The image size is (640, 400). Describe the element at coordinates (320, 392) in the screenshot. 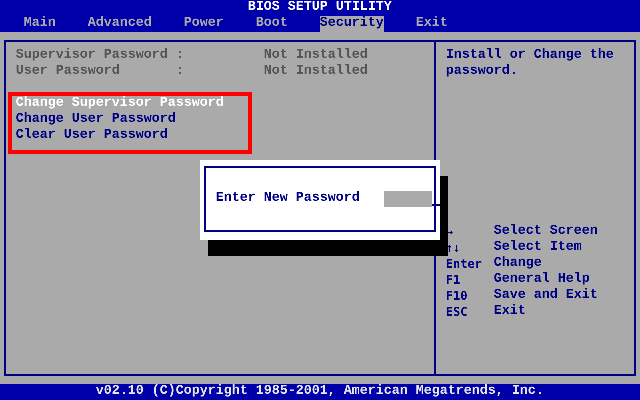

I see `copyright-text: v02.10 (C)Copyright 1985-2001, American Megatrends, Inc.` at that location.